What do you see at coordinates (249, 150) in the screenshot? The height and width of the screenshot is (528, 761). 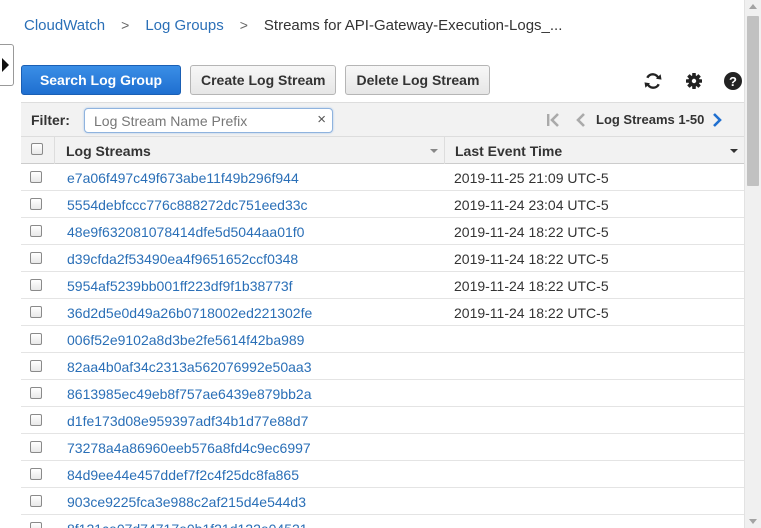 I see `column-header-log-streams: Log Streams` at bounding box center [249, 150].